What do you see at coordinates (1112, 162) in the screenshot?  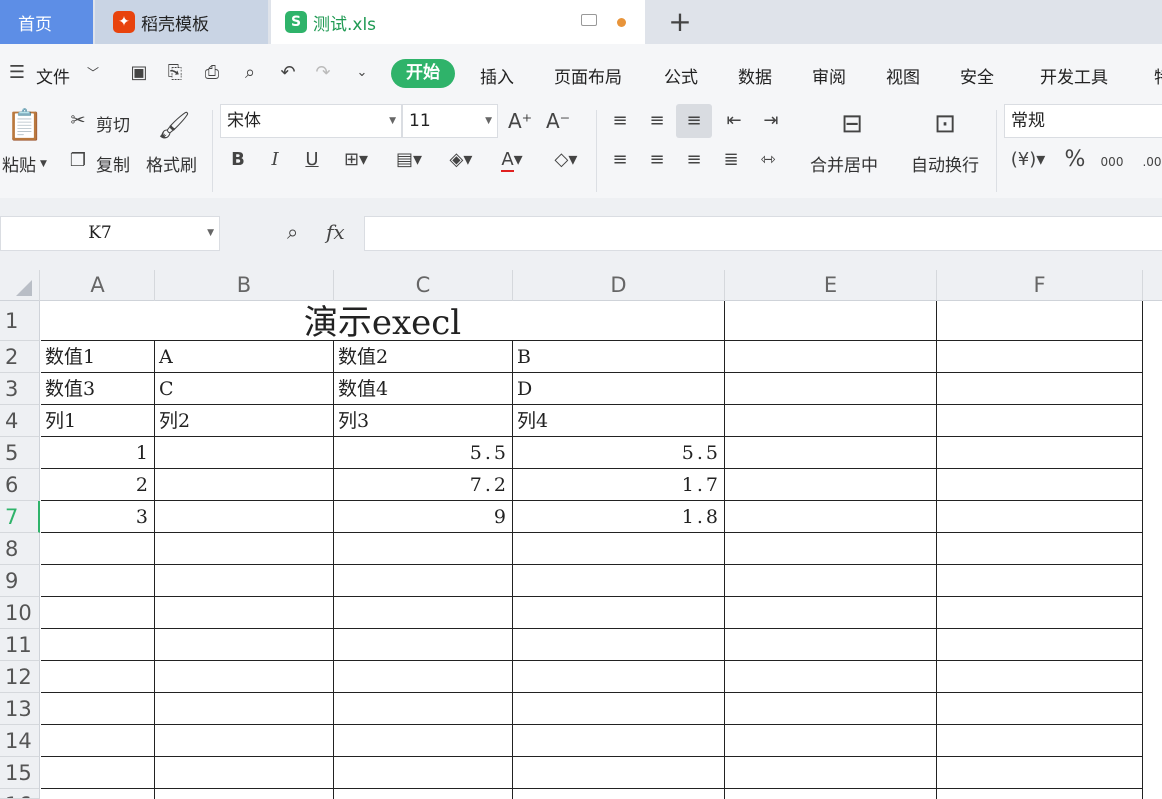 I see `thousands-separator-button: 000` at bounding box center [1112, 162].